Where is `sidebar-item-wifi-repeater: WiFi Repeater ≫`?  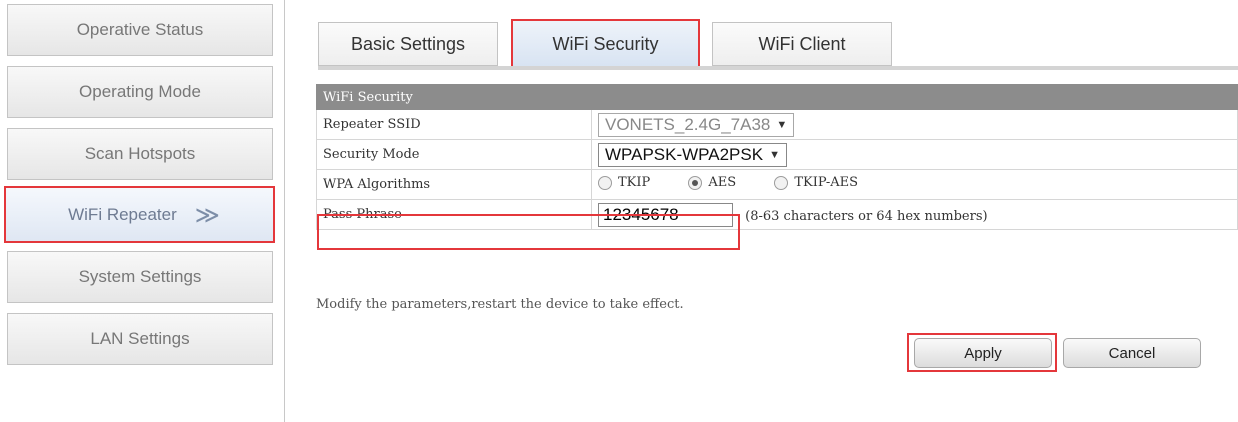 sidebar-item-wifi-repeater: WiFi Repeater ≫ is located at coordinates (139, 214).